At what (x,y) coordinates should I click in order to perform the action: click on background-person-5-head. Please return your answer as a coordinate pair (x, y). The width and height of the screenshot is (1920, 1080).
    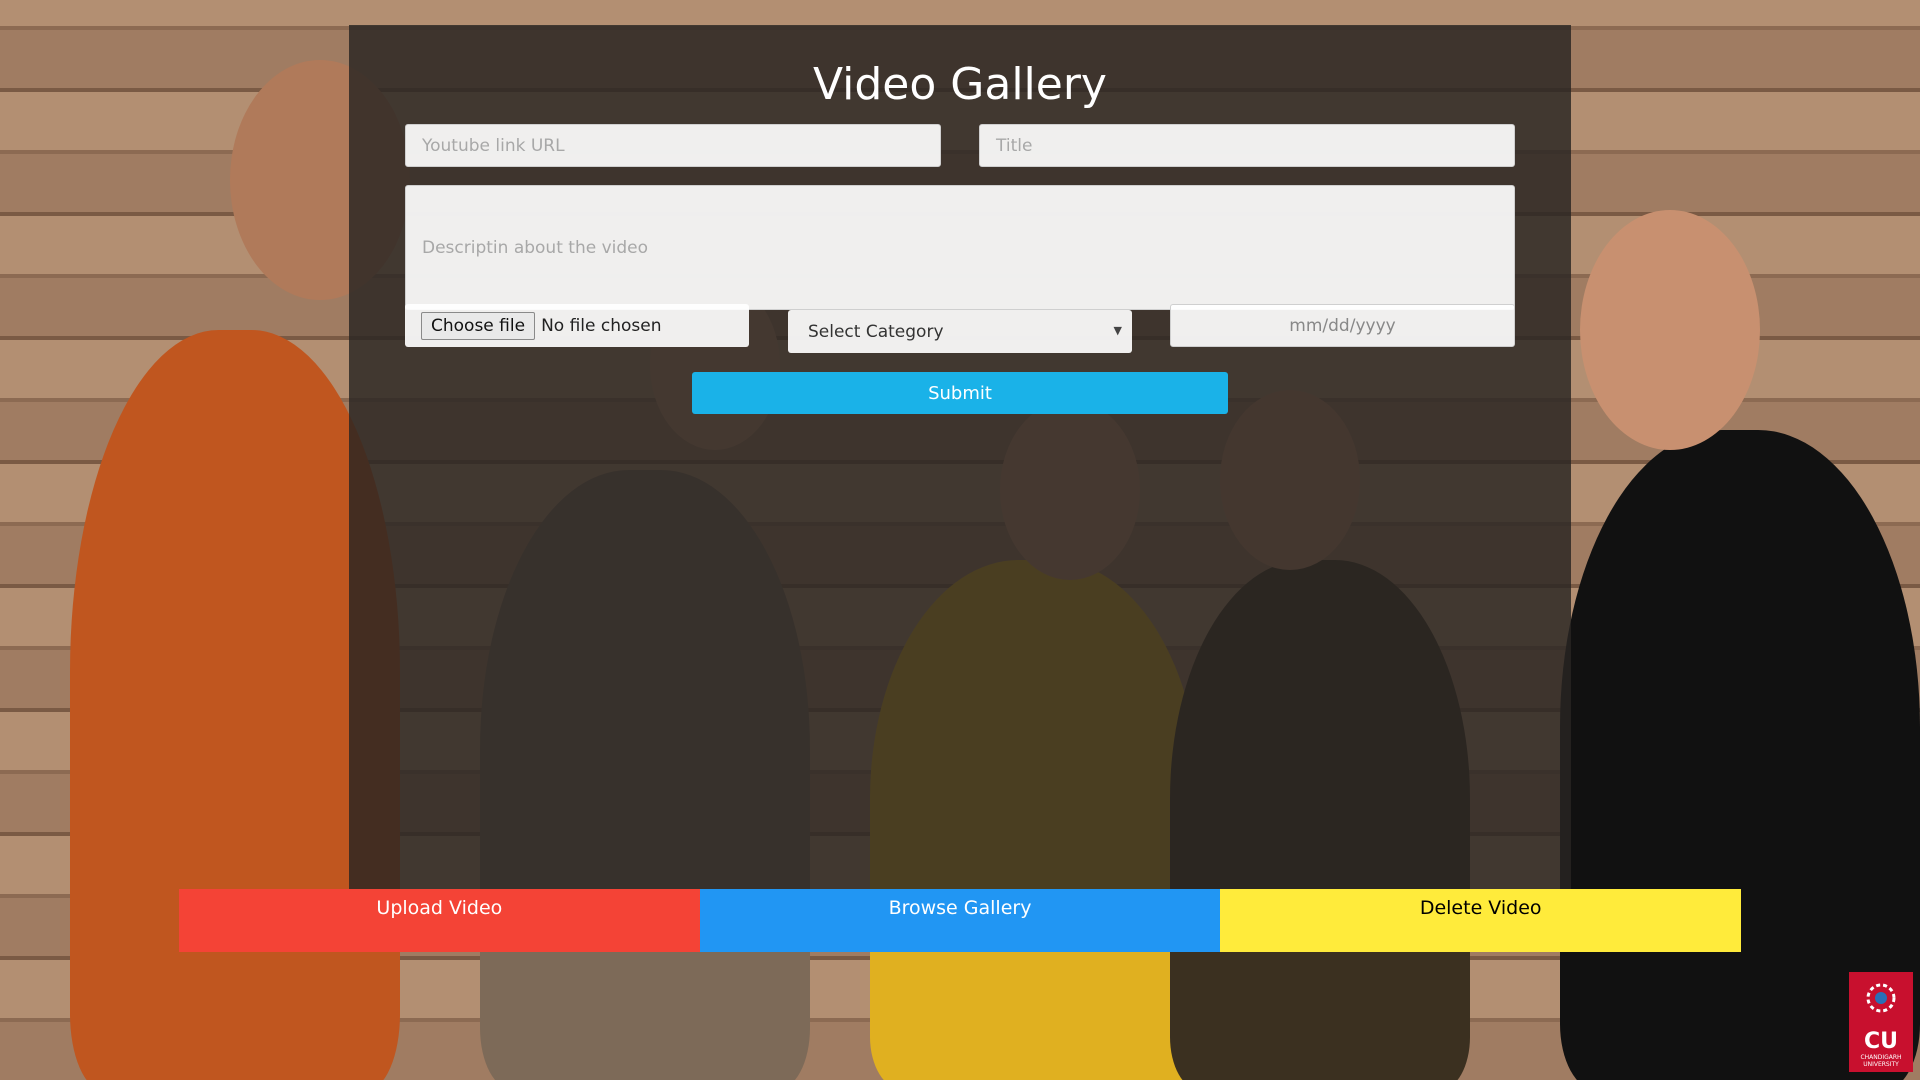
    Looking at the image, I should click on (1670, 330).